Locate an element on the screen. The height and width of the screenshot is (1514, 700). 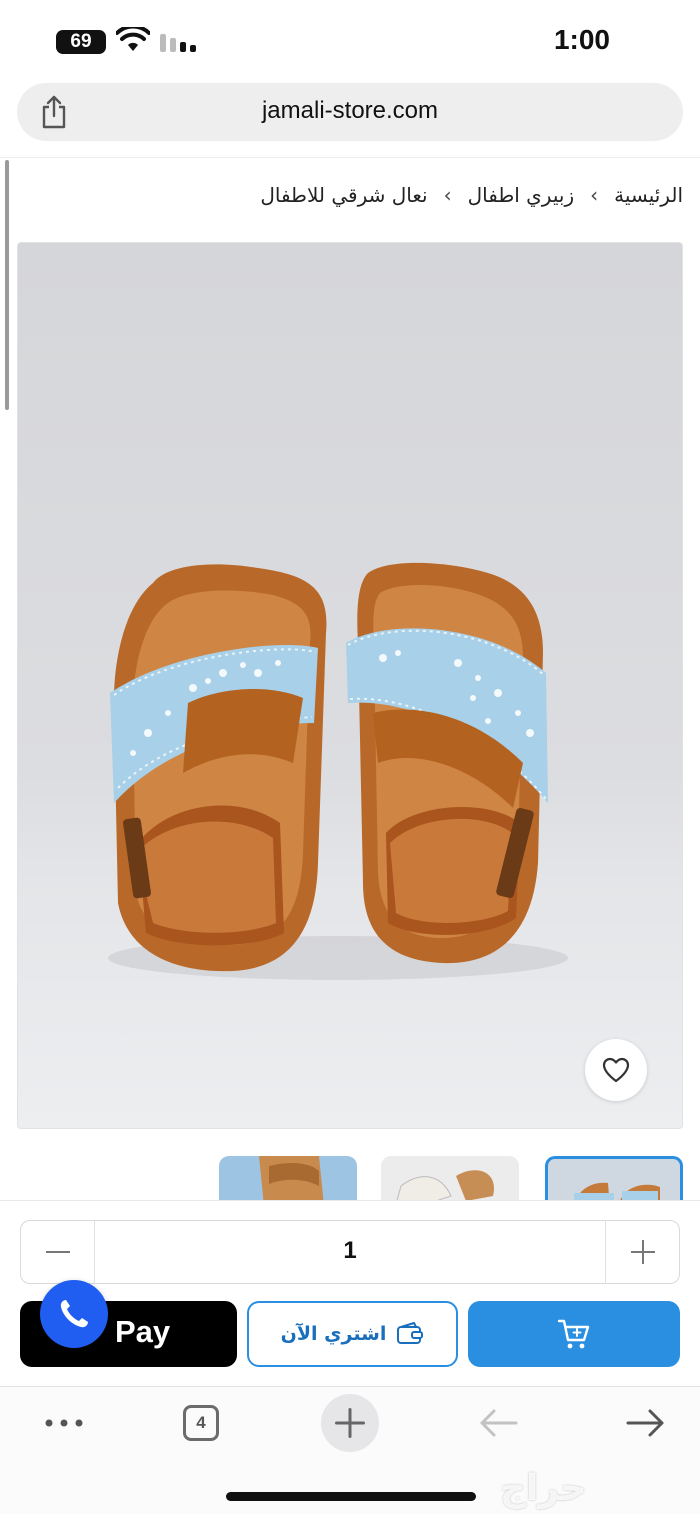
new-tab-circle is located at coordinates (350, 1423).